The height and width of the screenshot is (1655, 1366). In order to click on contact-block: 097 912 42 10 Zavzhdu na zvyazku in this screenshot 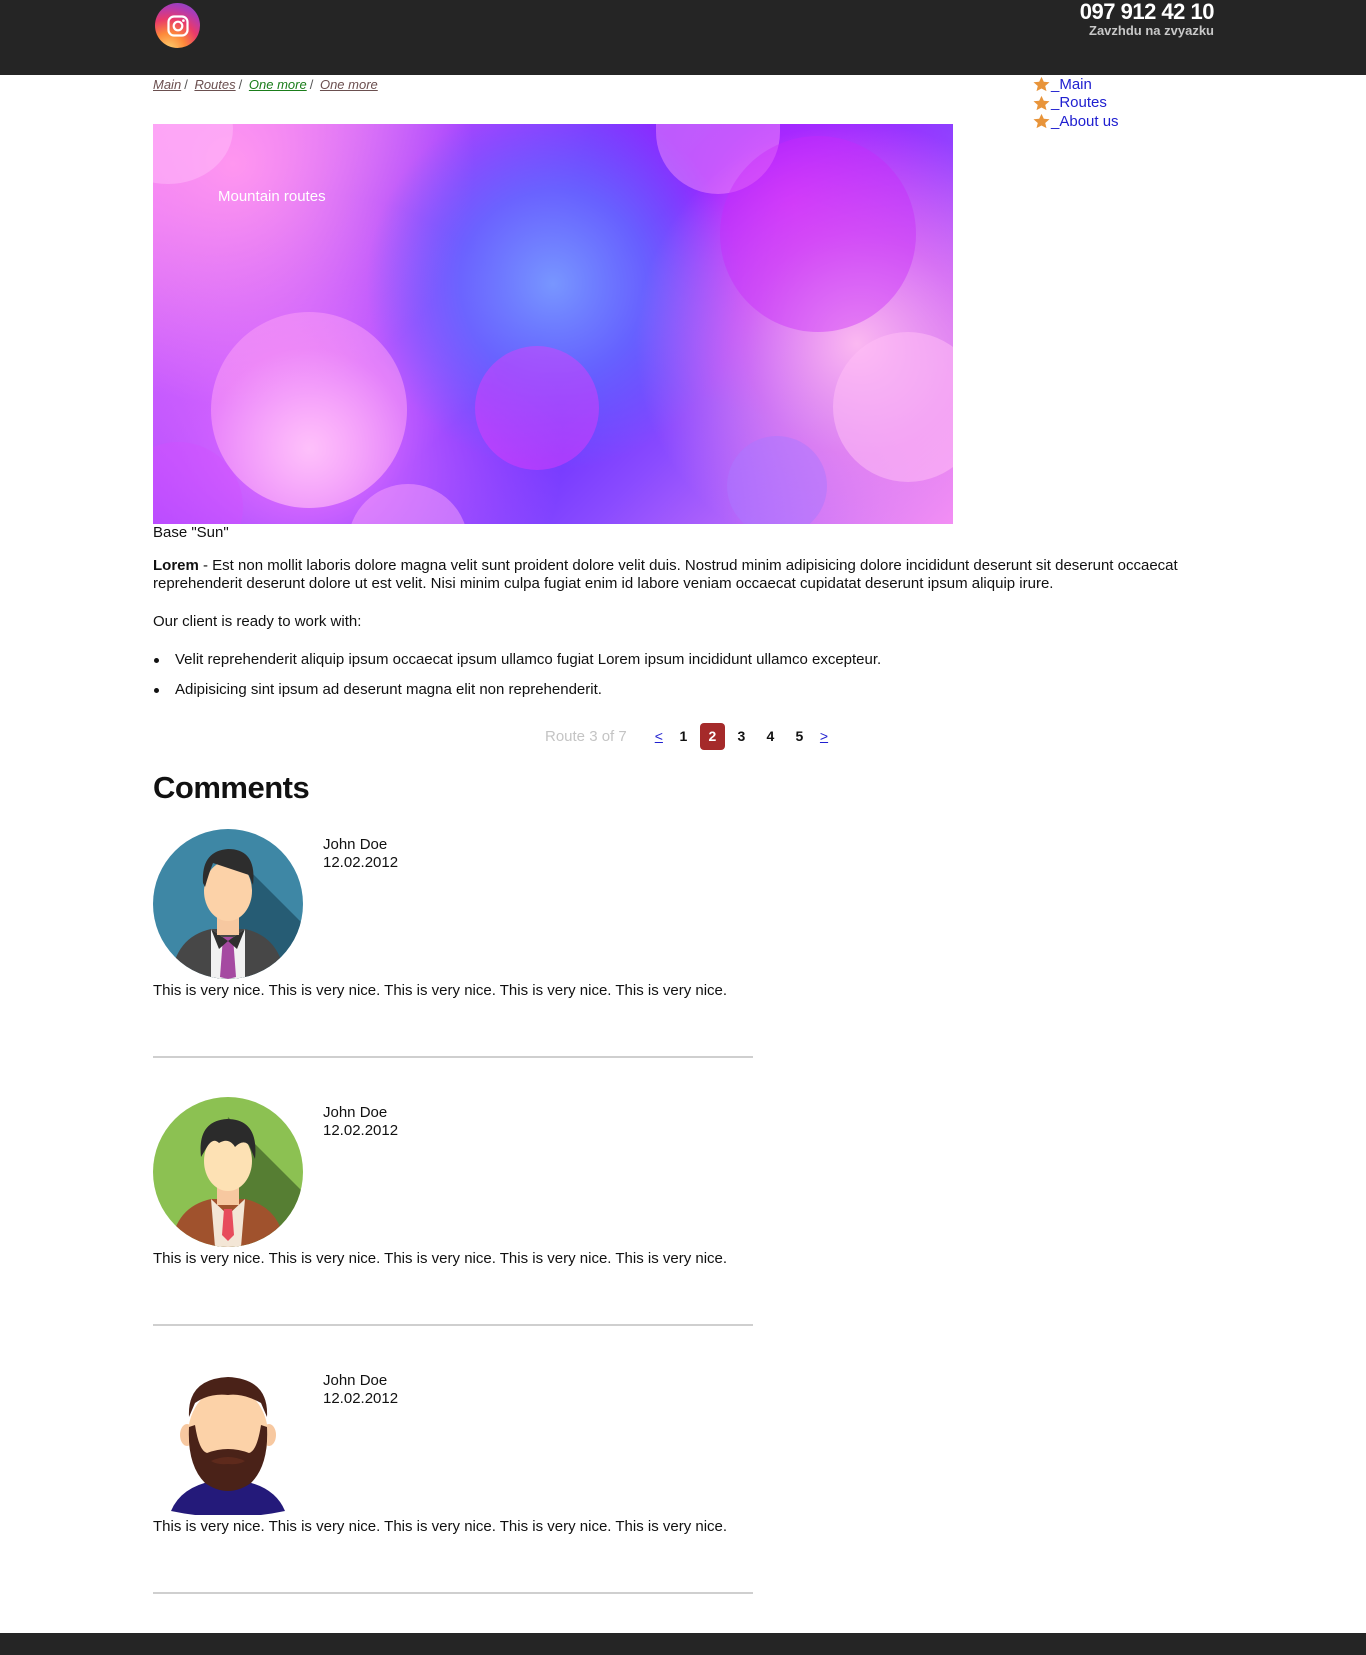, I will do `click(1147, 19)`.